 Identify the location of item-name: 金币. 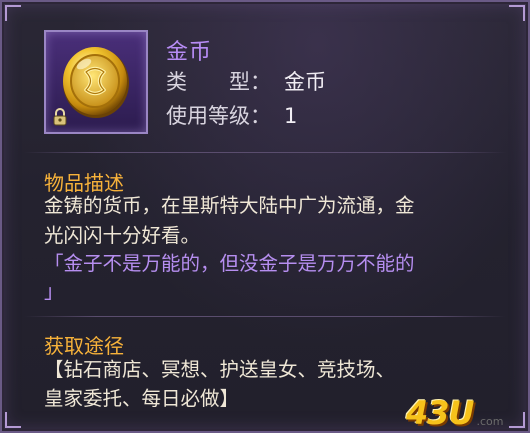
(189, 52).